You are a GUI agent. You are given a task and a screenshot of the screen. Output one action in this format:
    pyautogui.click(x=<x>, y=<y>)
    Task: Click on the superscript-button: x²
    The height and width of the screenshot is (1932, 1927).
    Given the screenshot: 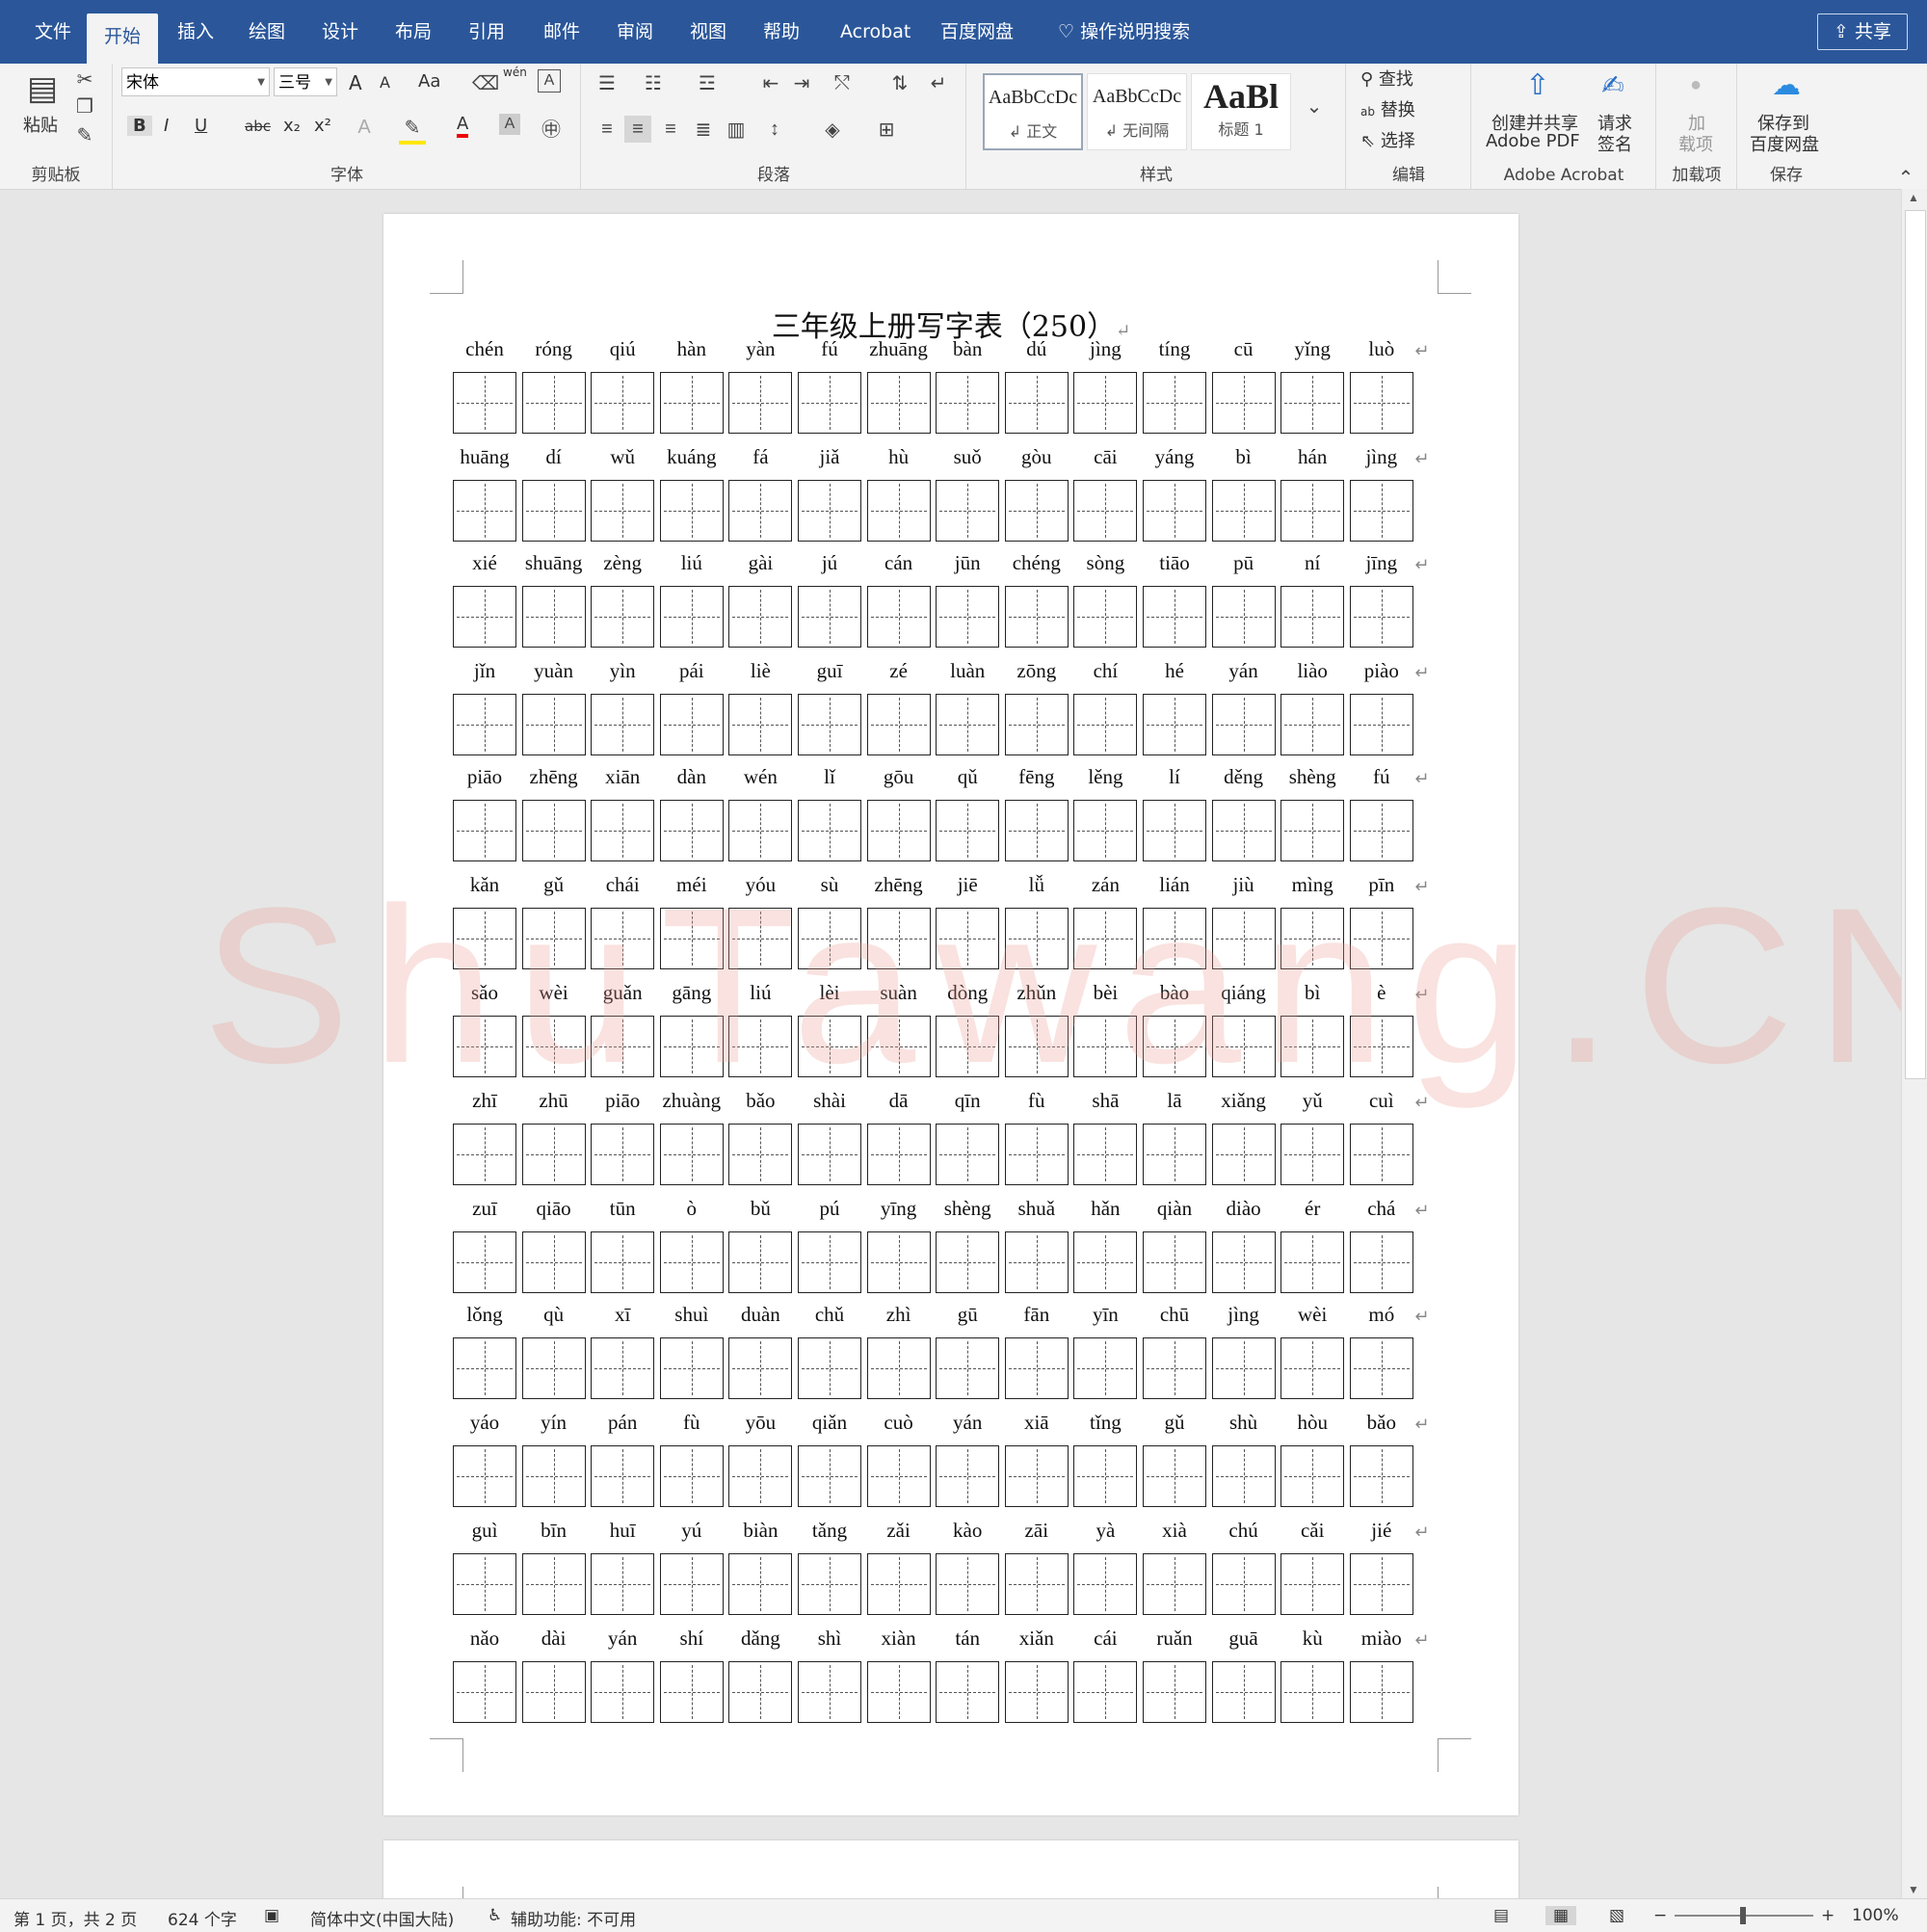 What is the action you would take?
    pyautogui.click(x=323, y=126)
    